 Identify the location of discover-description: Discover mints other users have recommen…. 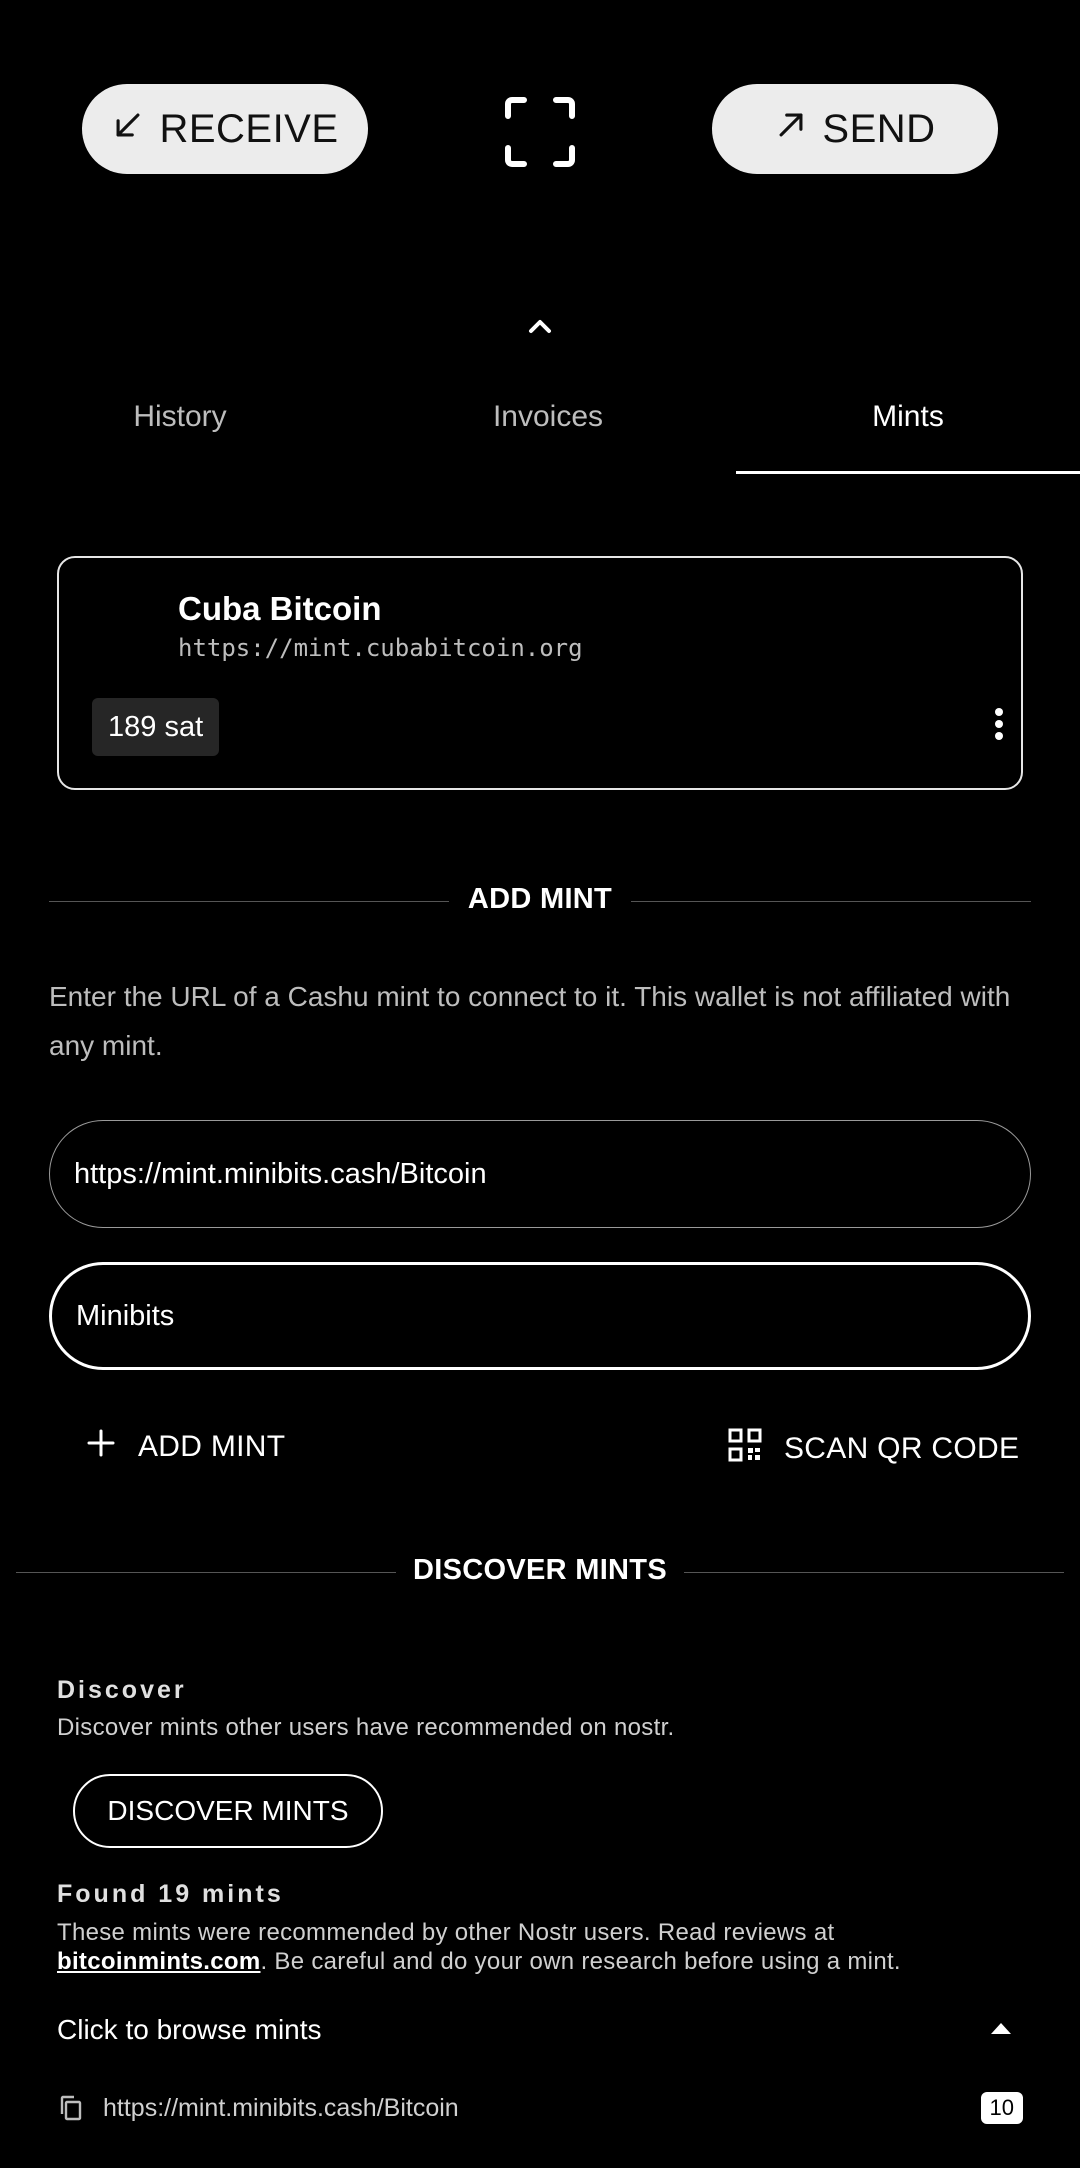
(366, 1727).